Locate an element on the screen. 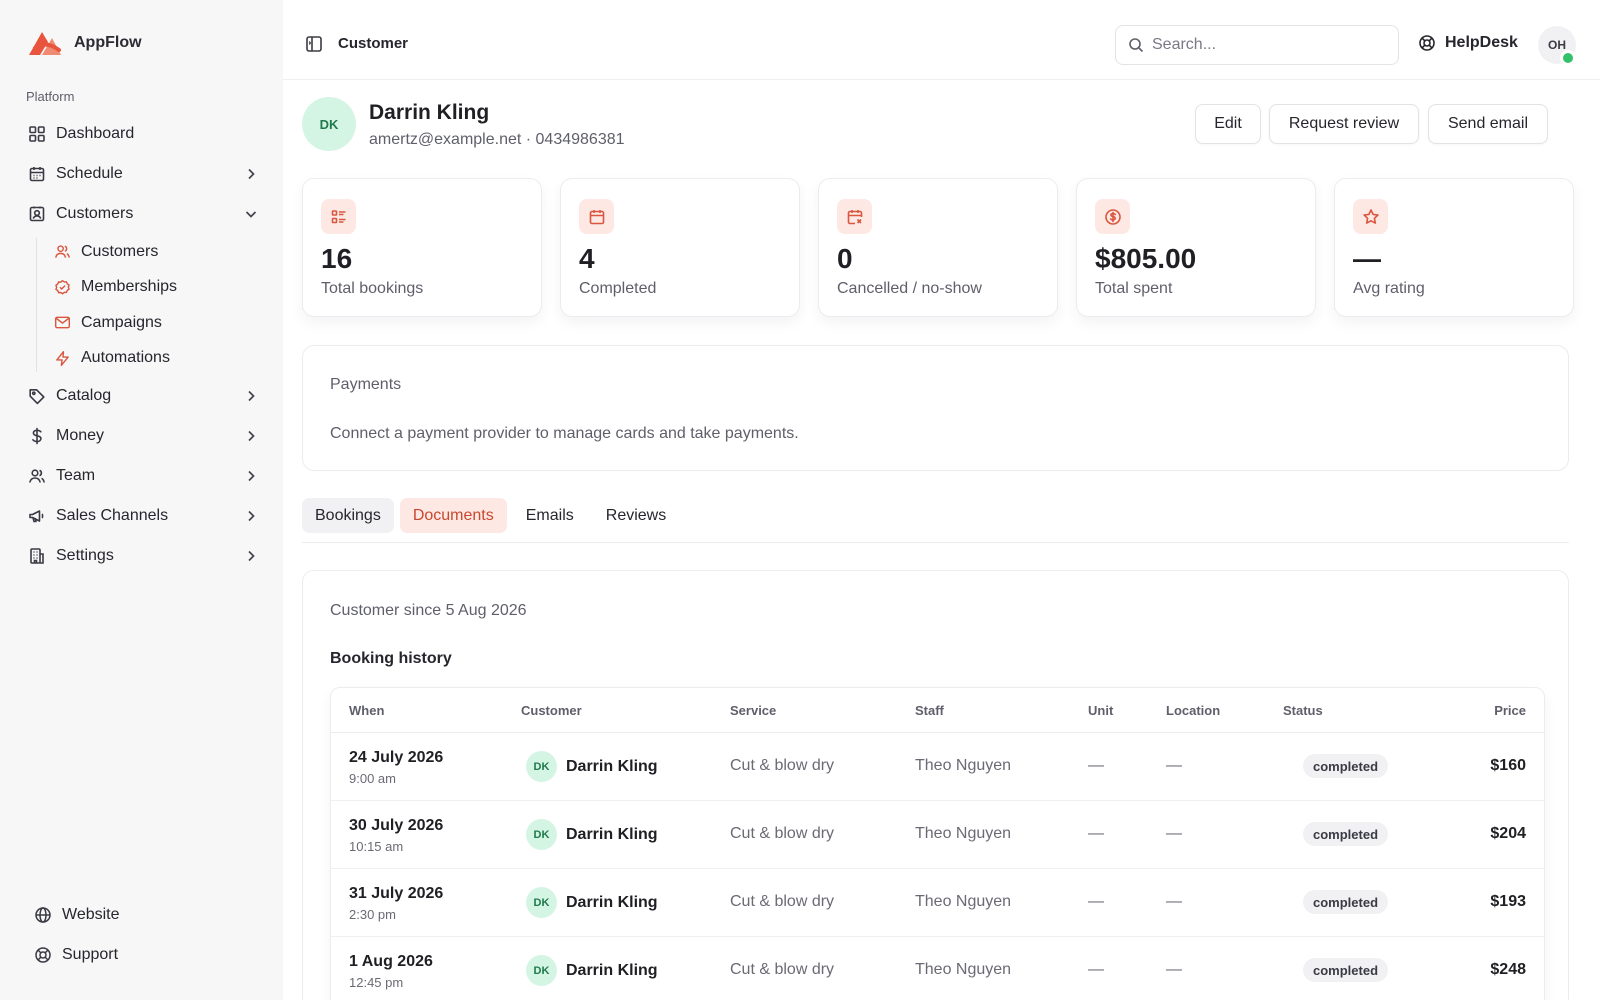 The width and height of the screenshot is (1600, 1000). sidebar-item-website: Website is located at coordinates (143, 915).